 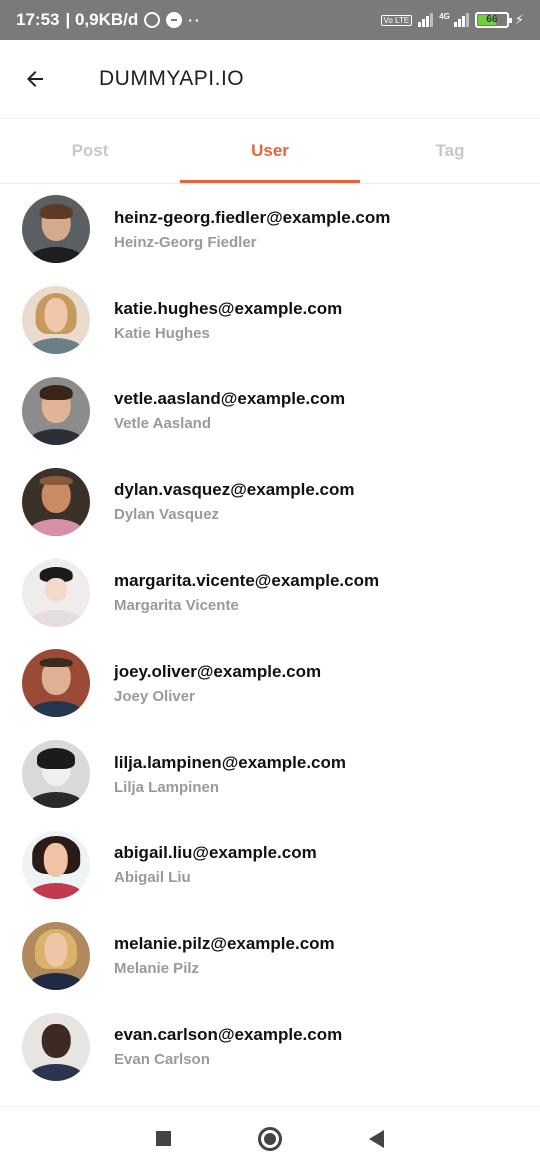 I want to click on volte-badge: Vo LTE, so click(x=396, y=20).